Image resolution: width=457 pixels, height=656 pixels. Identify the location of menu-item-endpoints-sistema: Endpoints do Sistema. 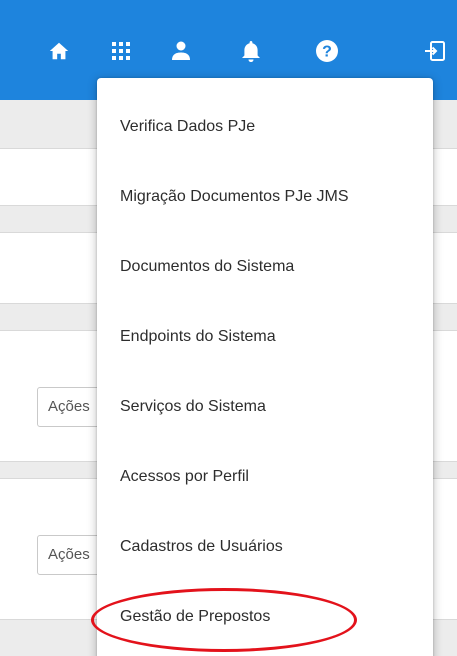
(265, 337).